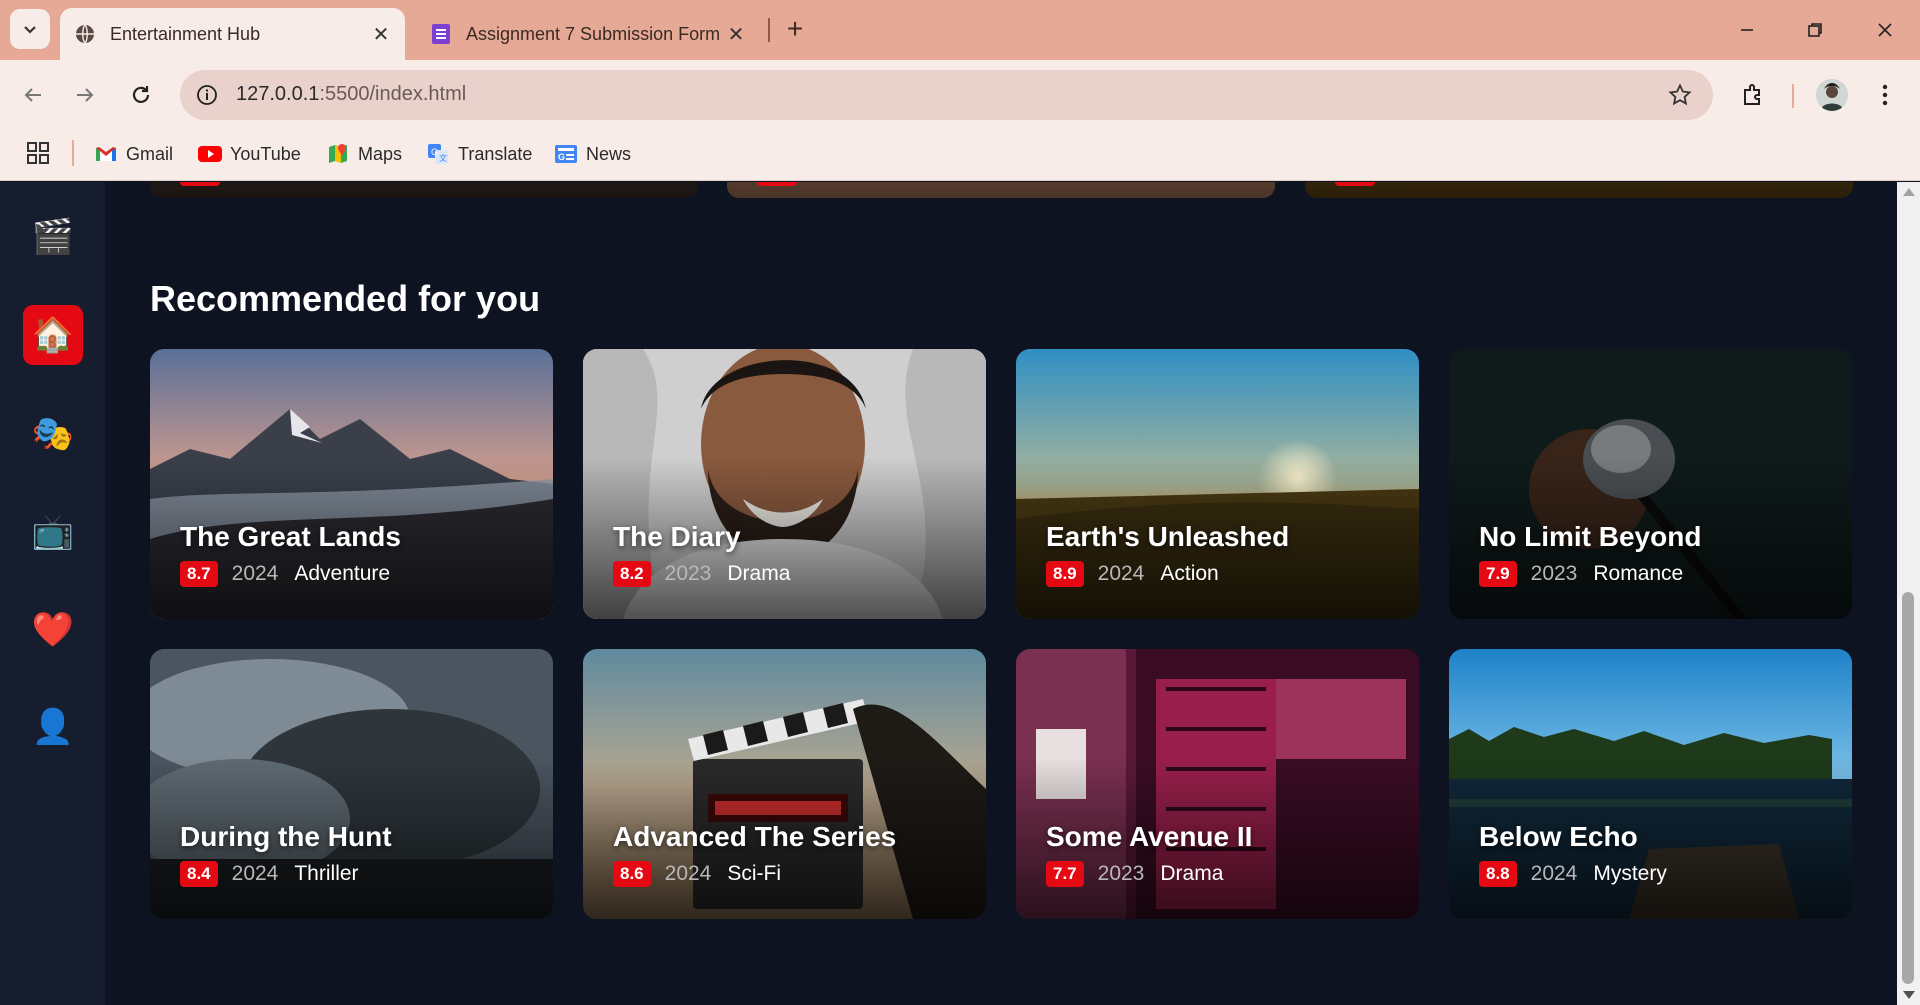  I want to click on movie-card: Earth's Unleashed 8.9 2024 Action, so click(1217, 484).